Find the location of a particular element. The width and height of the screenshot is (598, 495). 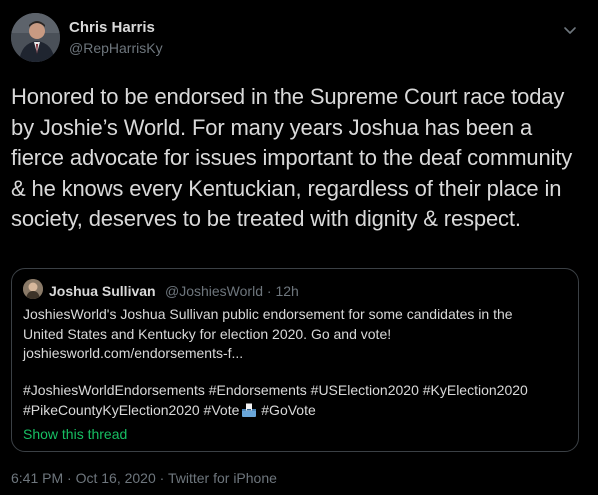

hashtags-text: #PikeCountyKyElection2020 #Vote is located at coordinates (131, 410).